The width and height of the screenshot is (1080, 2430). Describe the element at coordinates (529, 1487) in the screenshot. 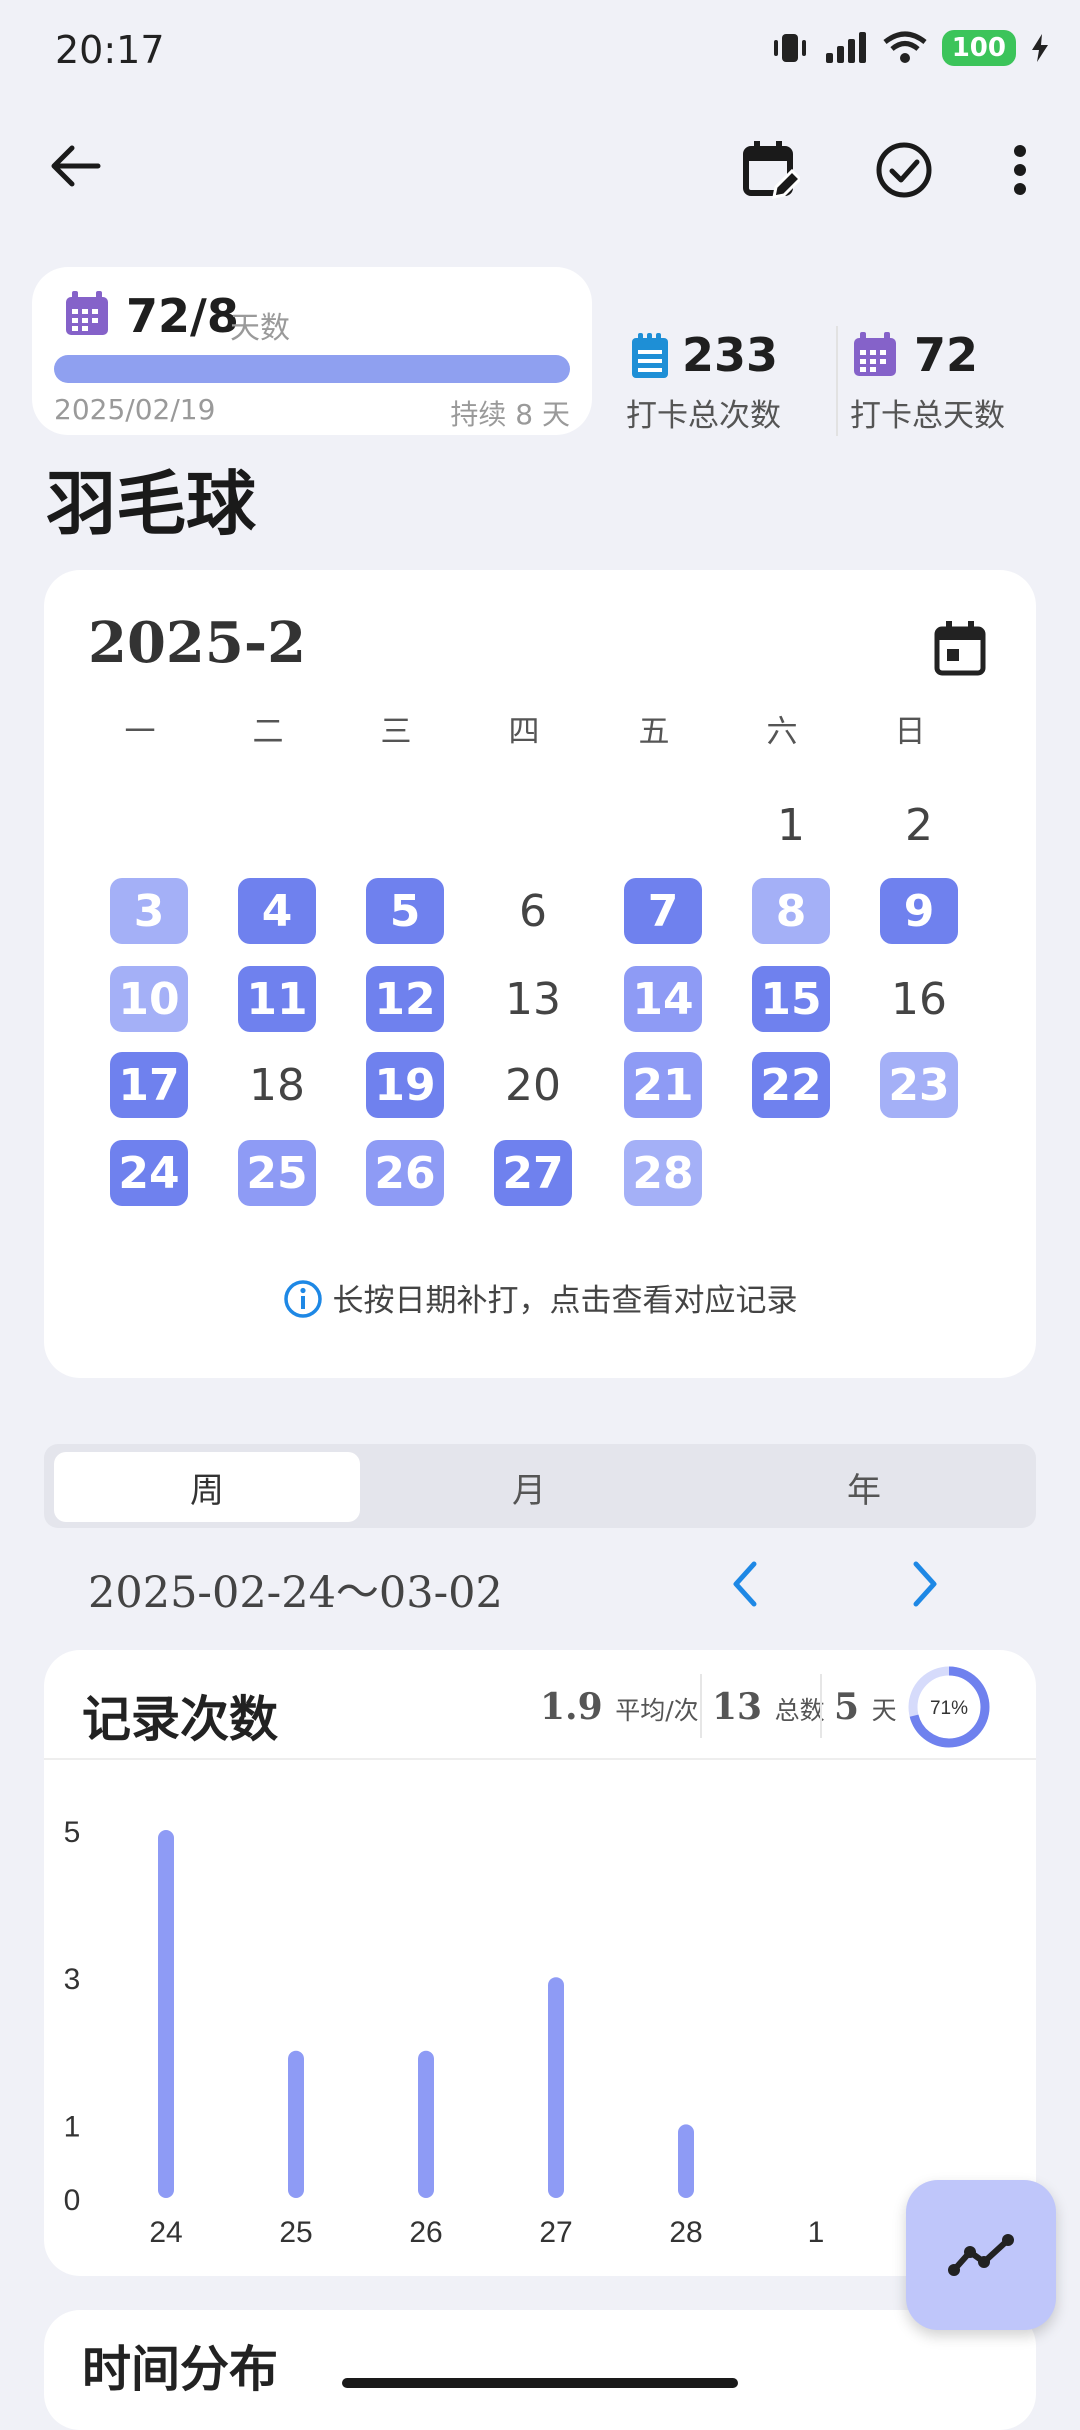

I see `tab-month: 月` at that location.